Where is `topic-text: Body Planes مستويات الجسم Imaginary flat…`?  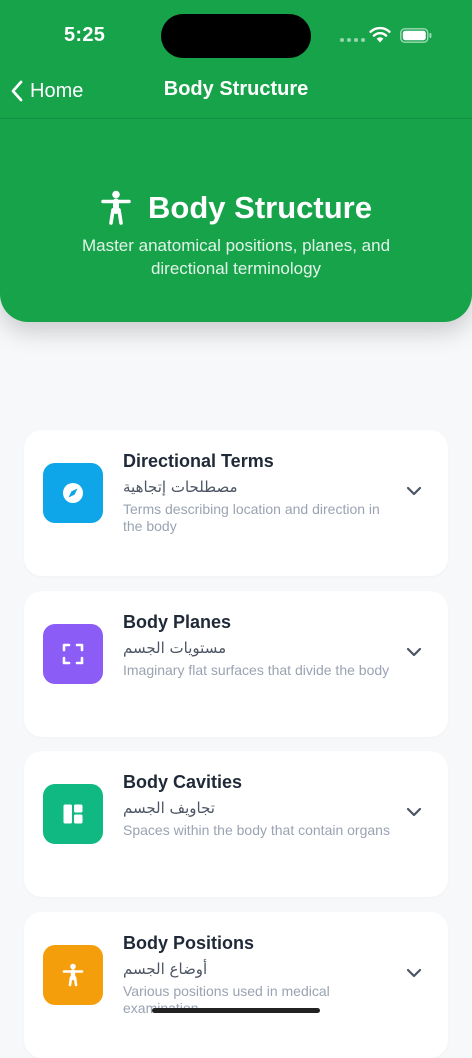 topic-text: Body Planes مستويات الجسم Imaginary flat… is located at coordinates (263, 645).